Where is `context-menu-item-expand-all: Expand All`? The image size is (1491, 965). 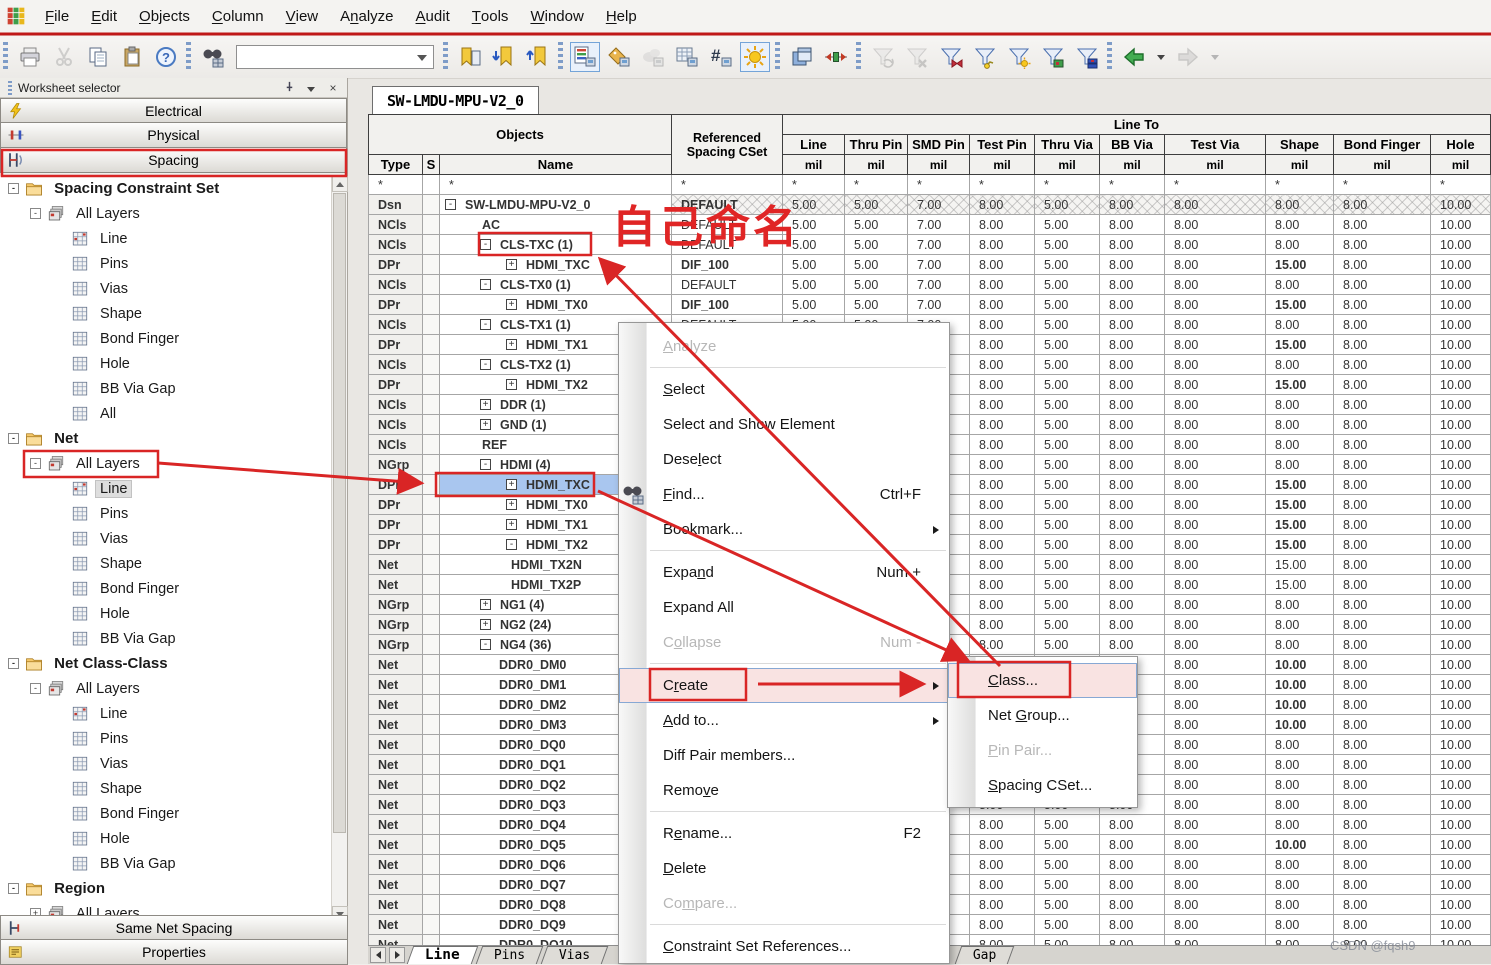
context-menu-item-expand-all: Expand All is located at coordinates (784, 607).